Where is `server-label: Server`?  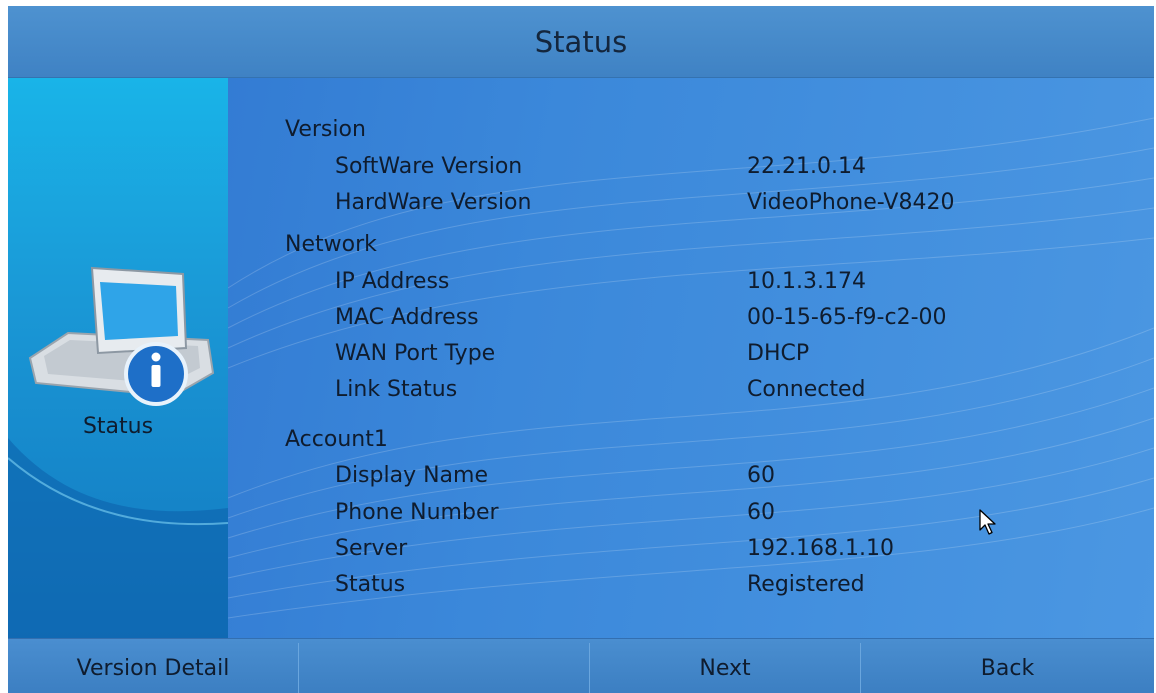 server-label: Server is located at coordinates (371, 548).